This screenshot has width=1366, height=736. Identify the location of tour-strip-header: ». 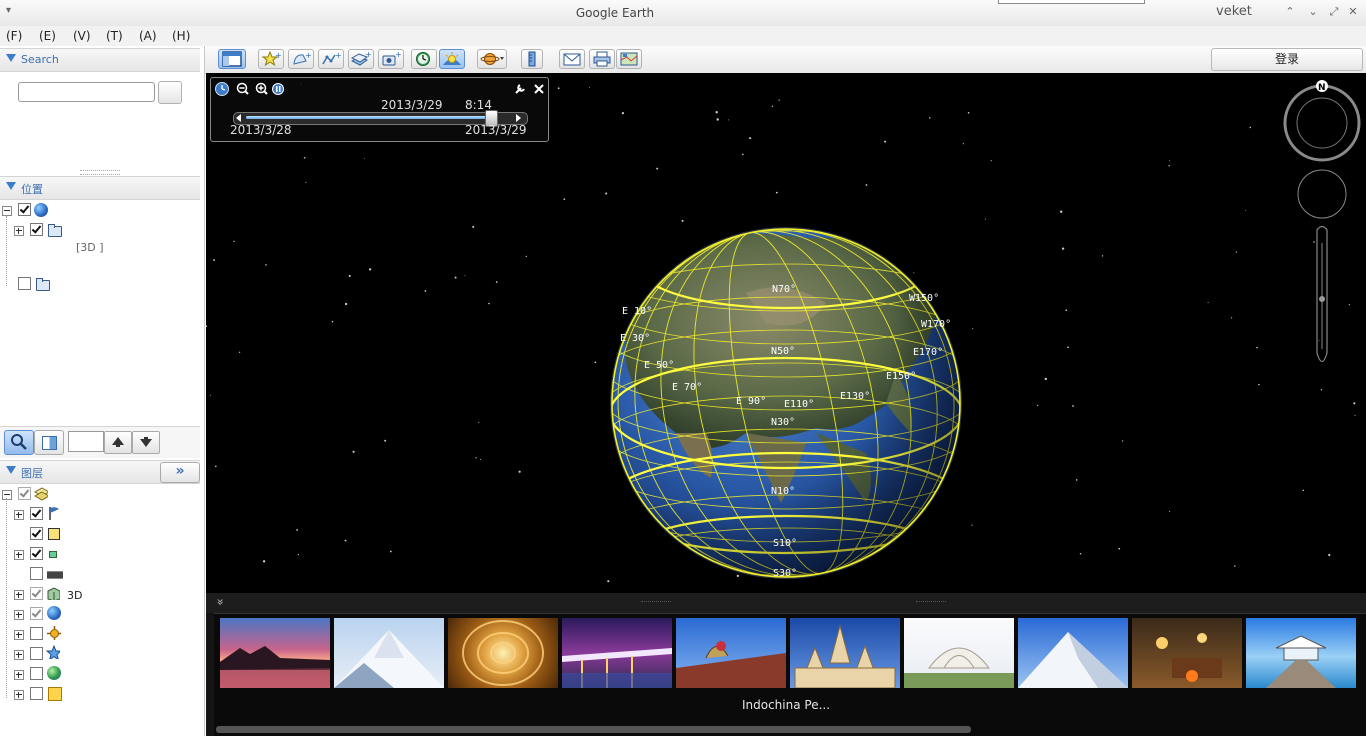
(786, 603).